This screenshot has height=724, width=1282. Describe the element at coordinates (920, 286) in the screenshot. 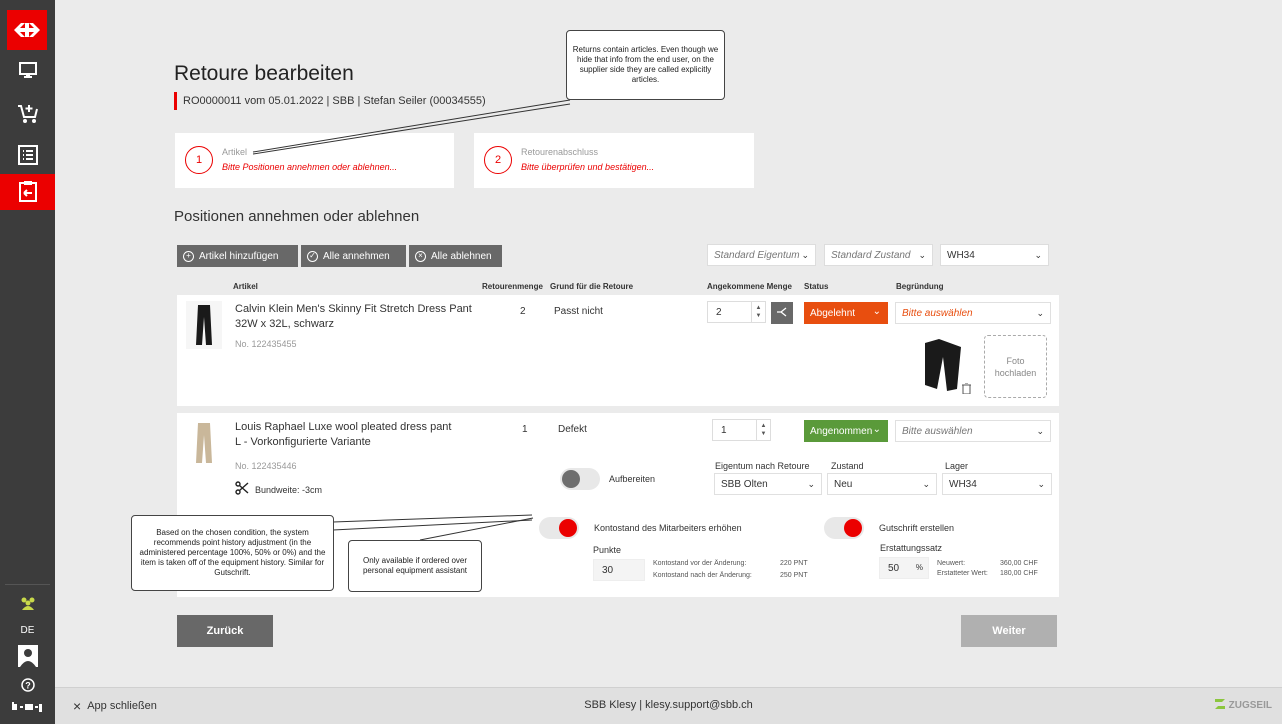

I see `col-justification: Begründung` at that location.